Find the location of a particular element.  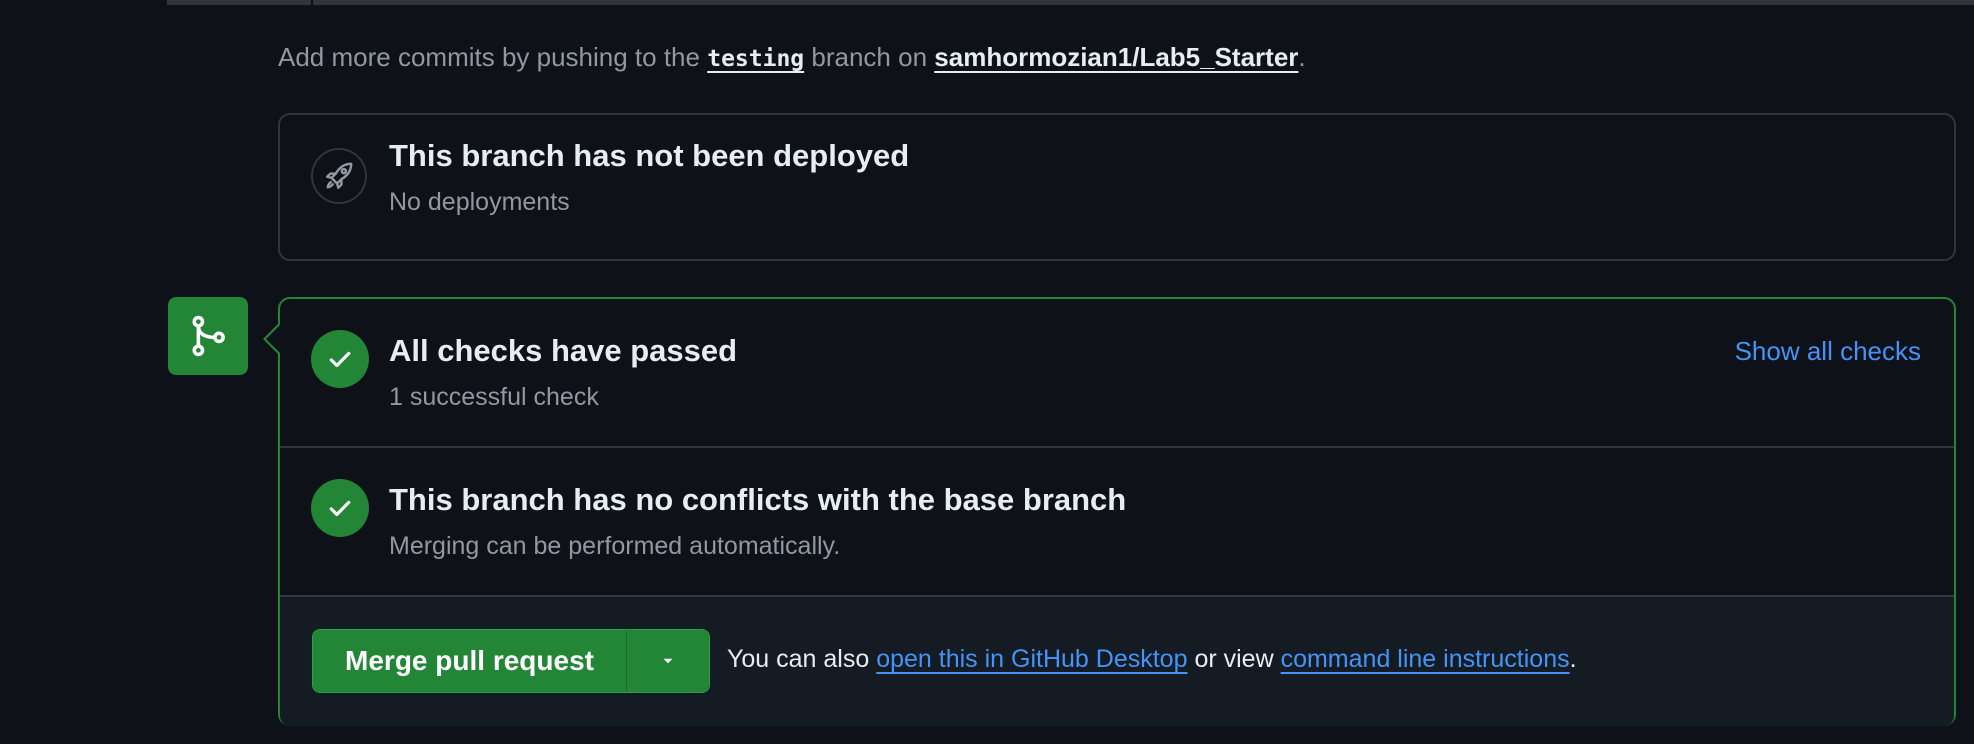

command-line-instructions-link: command line instructions is located at coordinates (1425, 659).